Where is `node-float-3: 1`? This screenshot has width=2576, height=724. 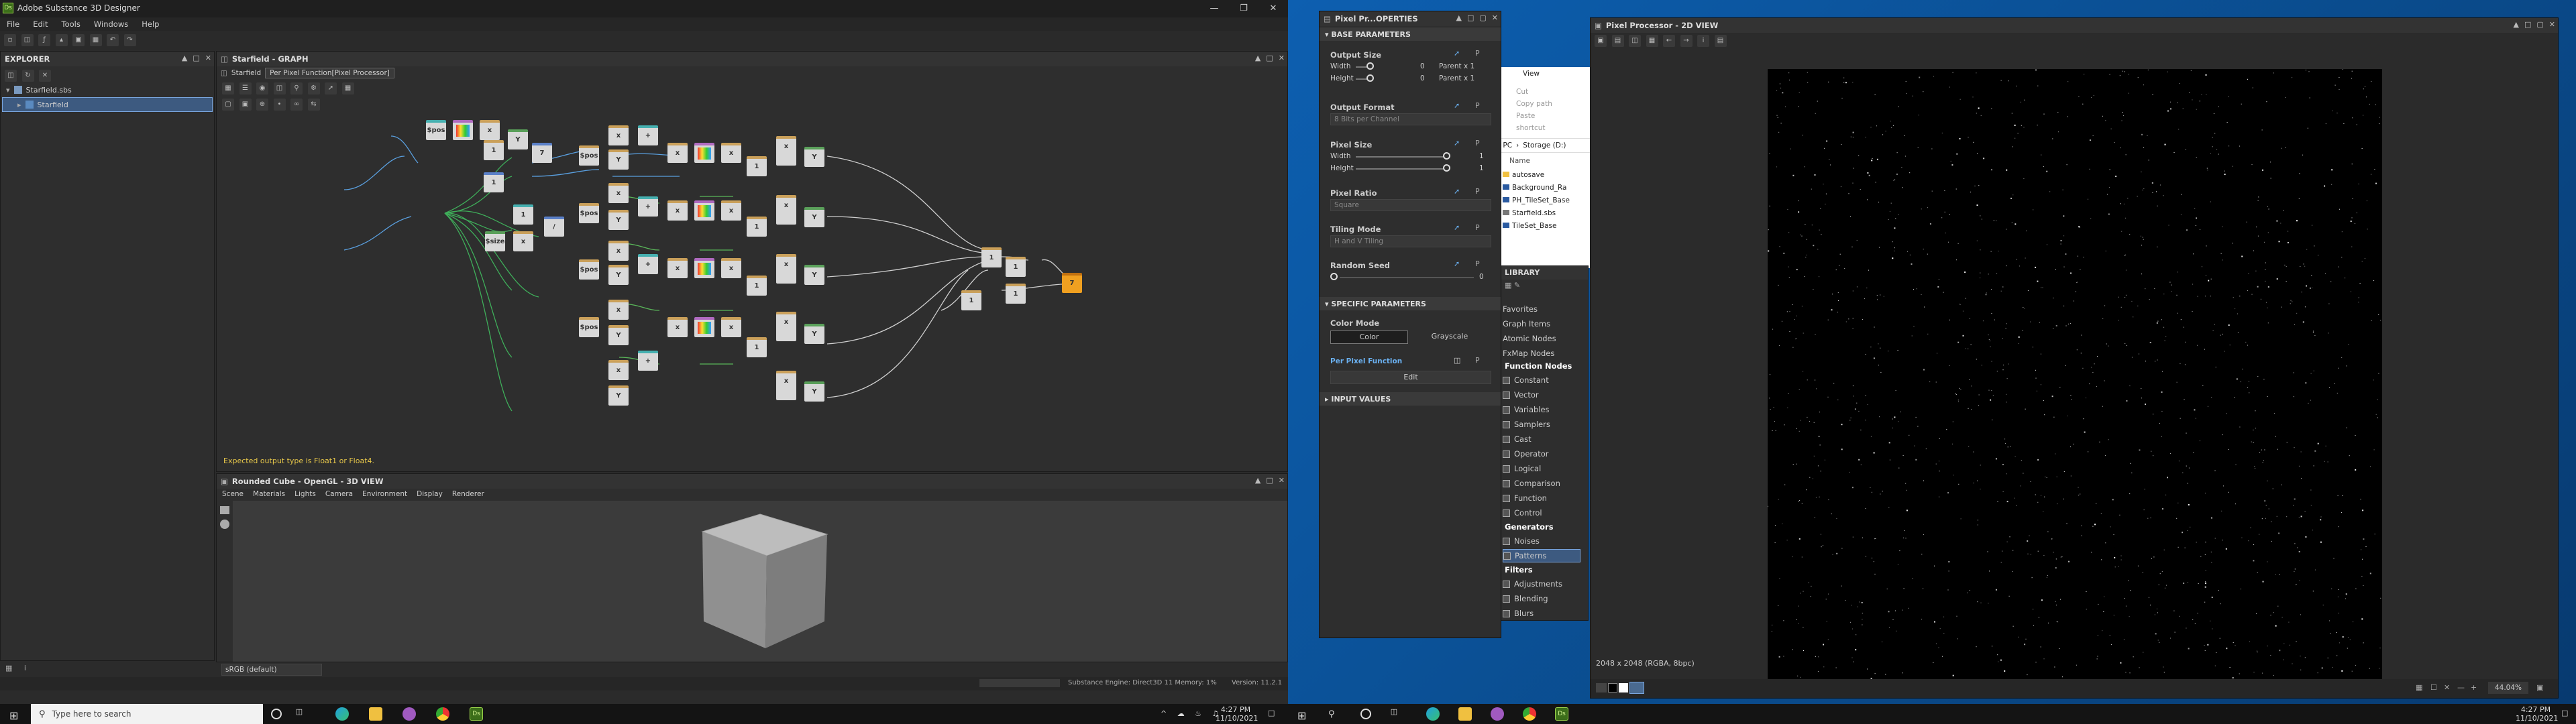 node-float-3: 1 is located at coordinates (523, 215).